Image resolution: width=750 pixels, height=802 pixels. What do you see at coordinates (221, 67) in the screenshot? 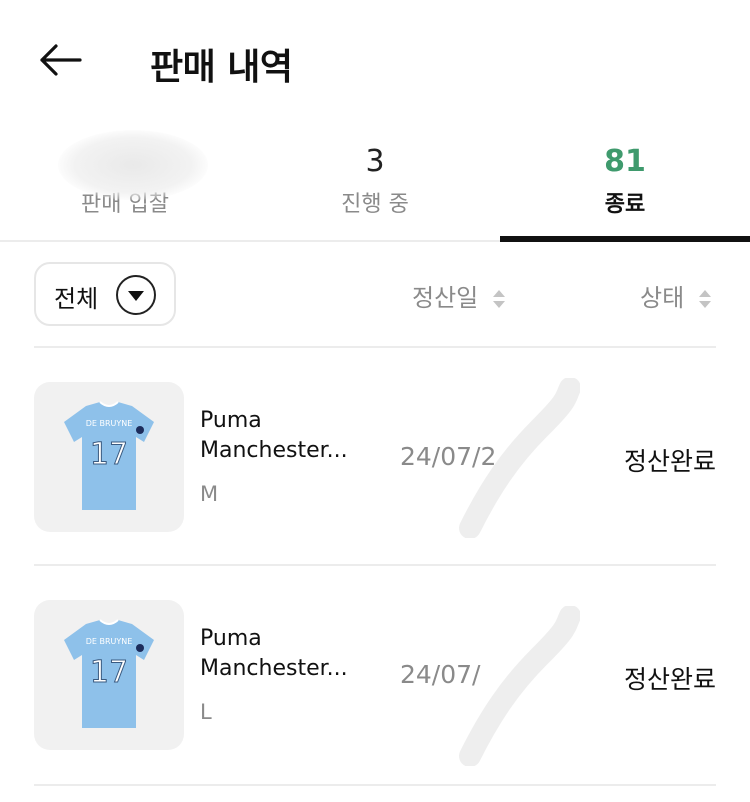
I see `page-title: 판매 내역` at bounding box center [221, 67].